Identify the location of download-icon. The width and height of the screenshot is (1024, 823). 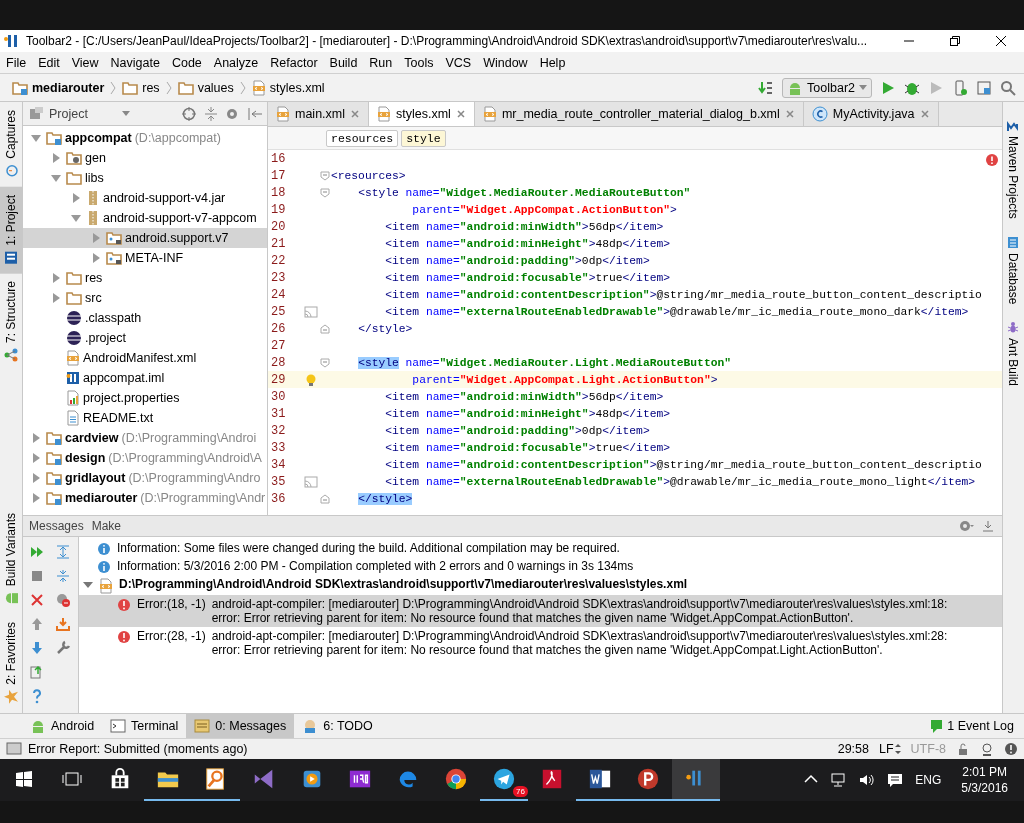
(63, 624).